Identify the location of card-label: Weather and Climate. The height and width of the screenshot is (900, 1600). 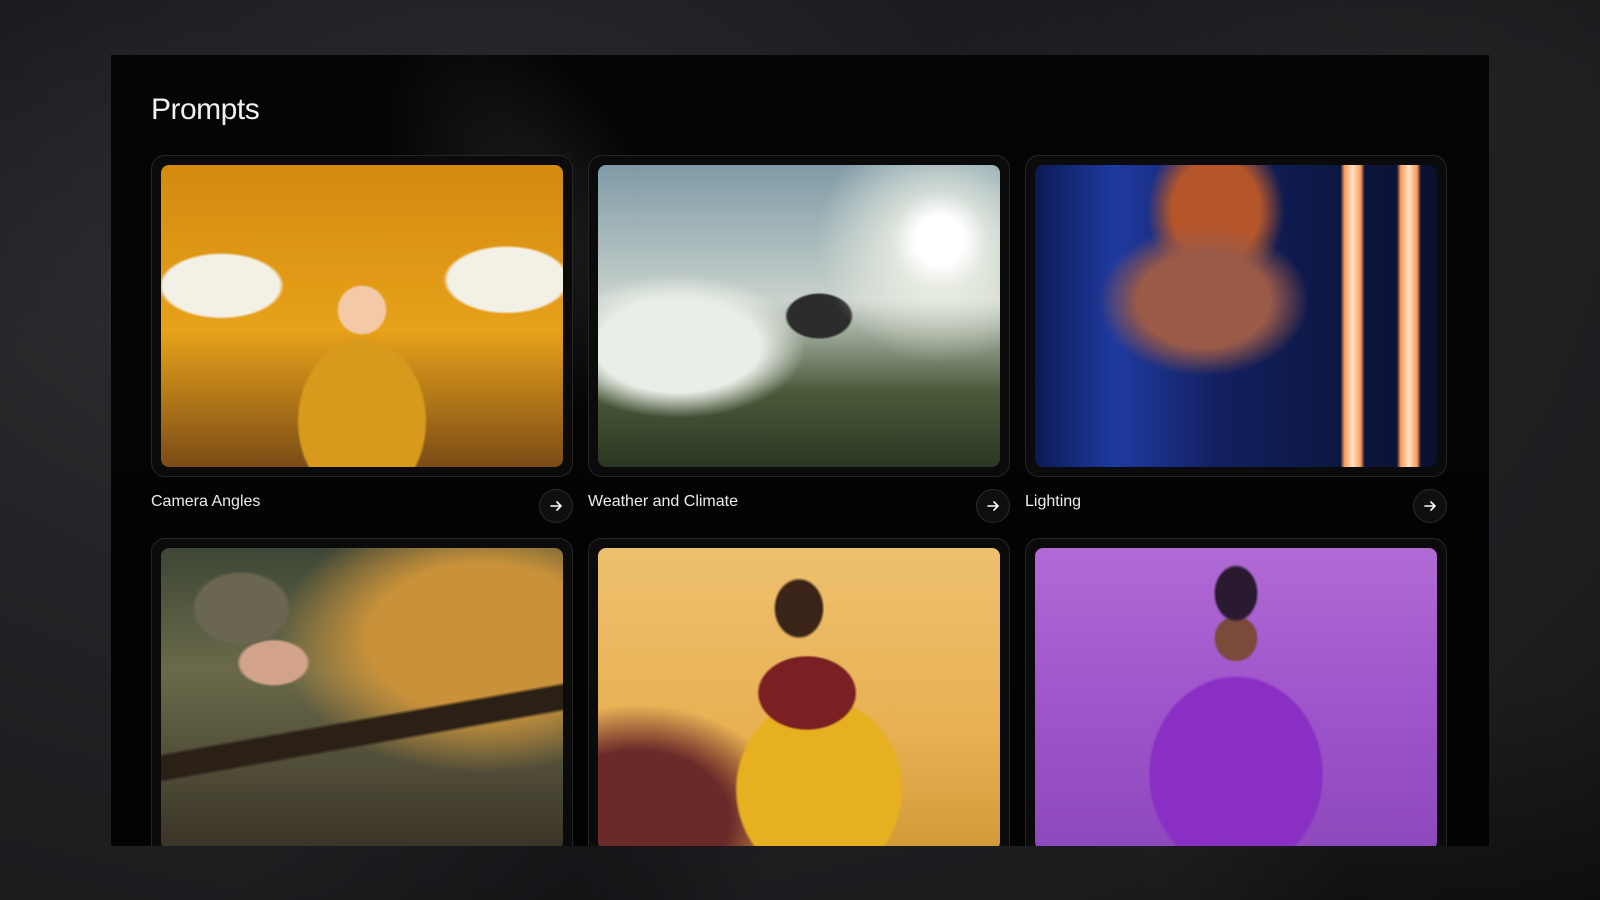
(663, 501).